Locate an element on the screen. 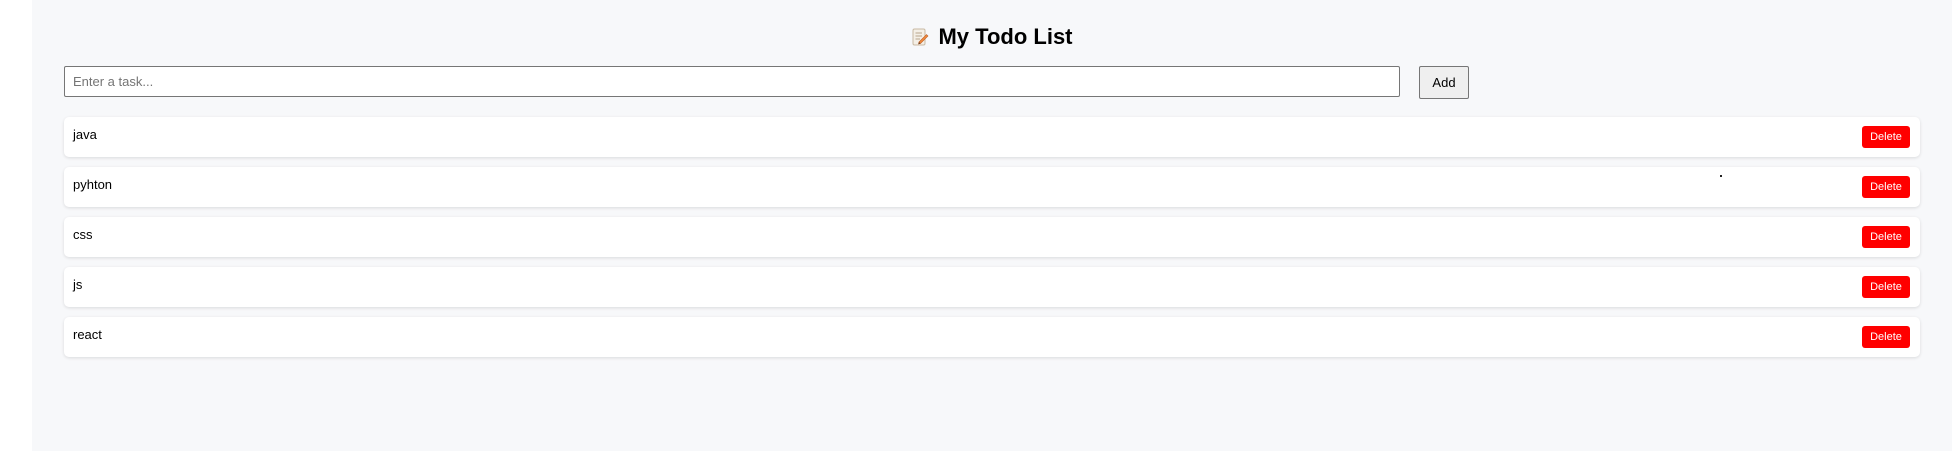  todo-item: pyhton Delete is located at coordinates (992, 187).